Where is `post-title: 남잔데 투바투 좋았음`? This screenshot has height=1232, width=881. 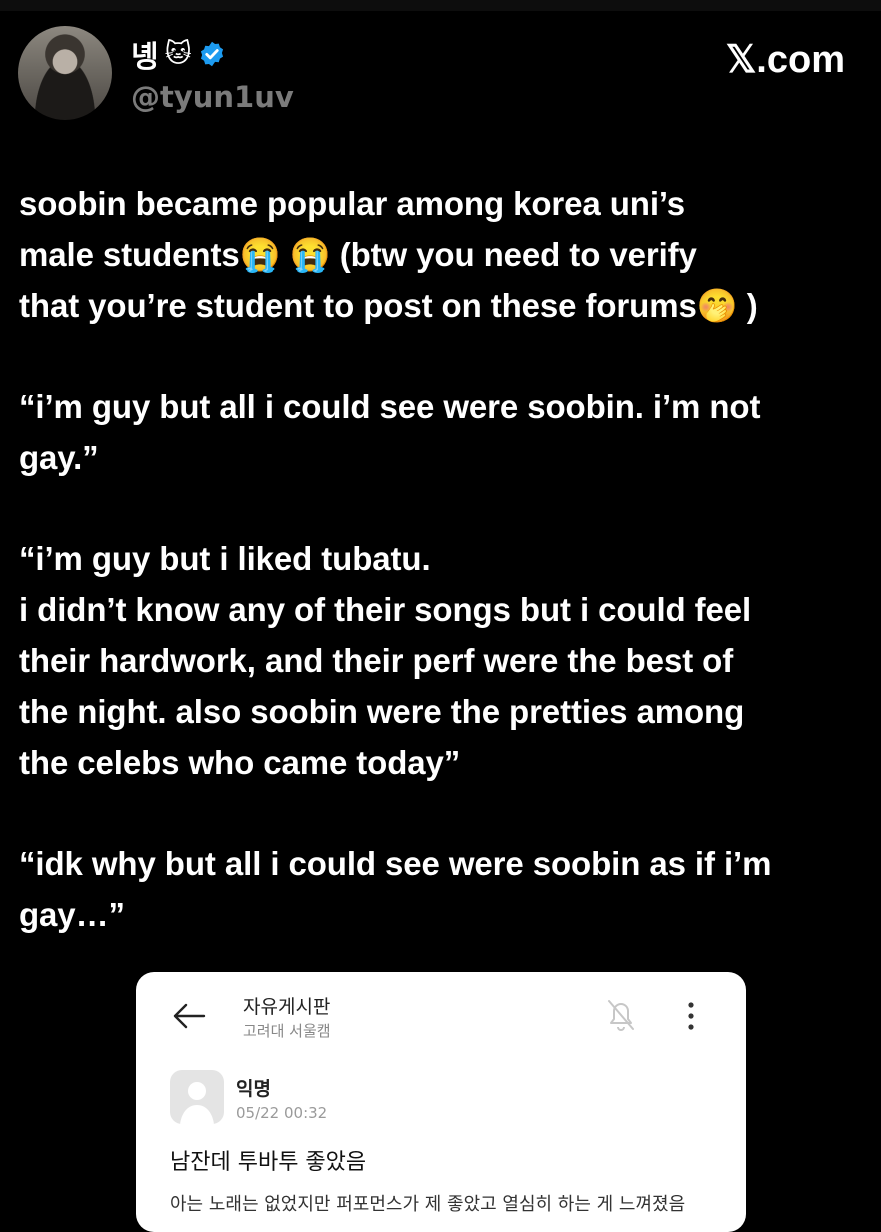
post-title: 남잔데 투바투 좋았음 is located at coordinates (268, 1162).